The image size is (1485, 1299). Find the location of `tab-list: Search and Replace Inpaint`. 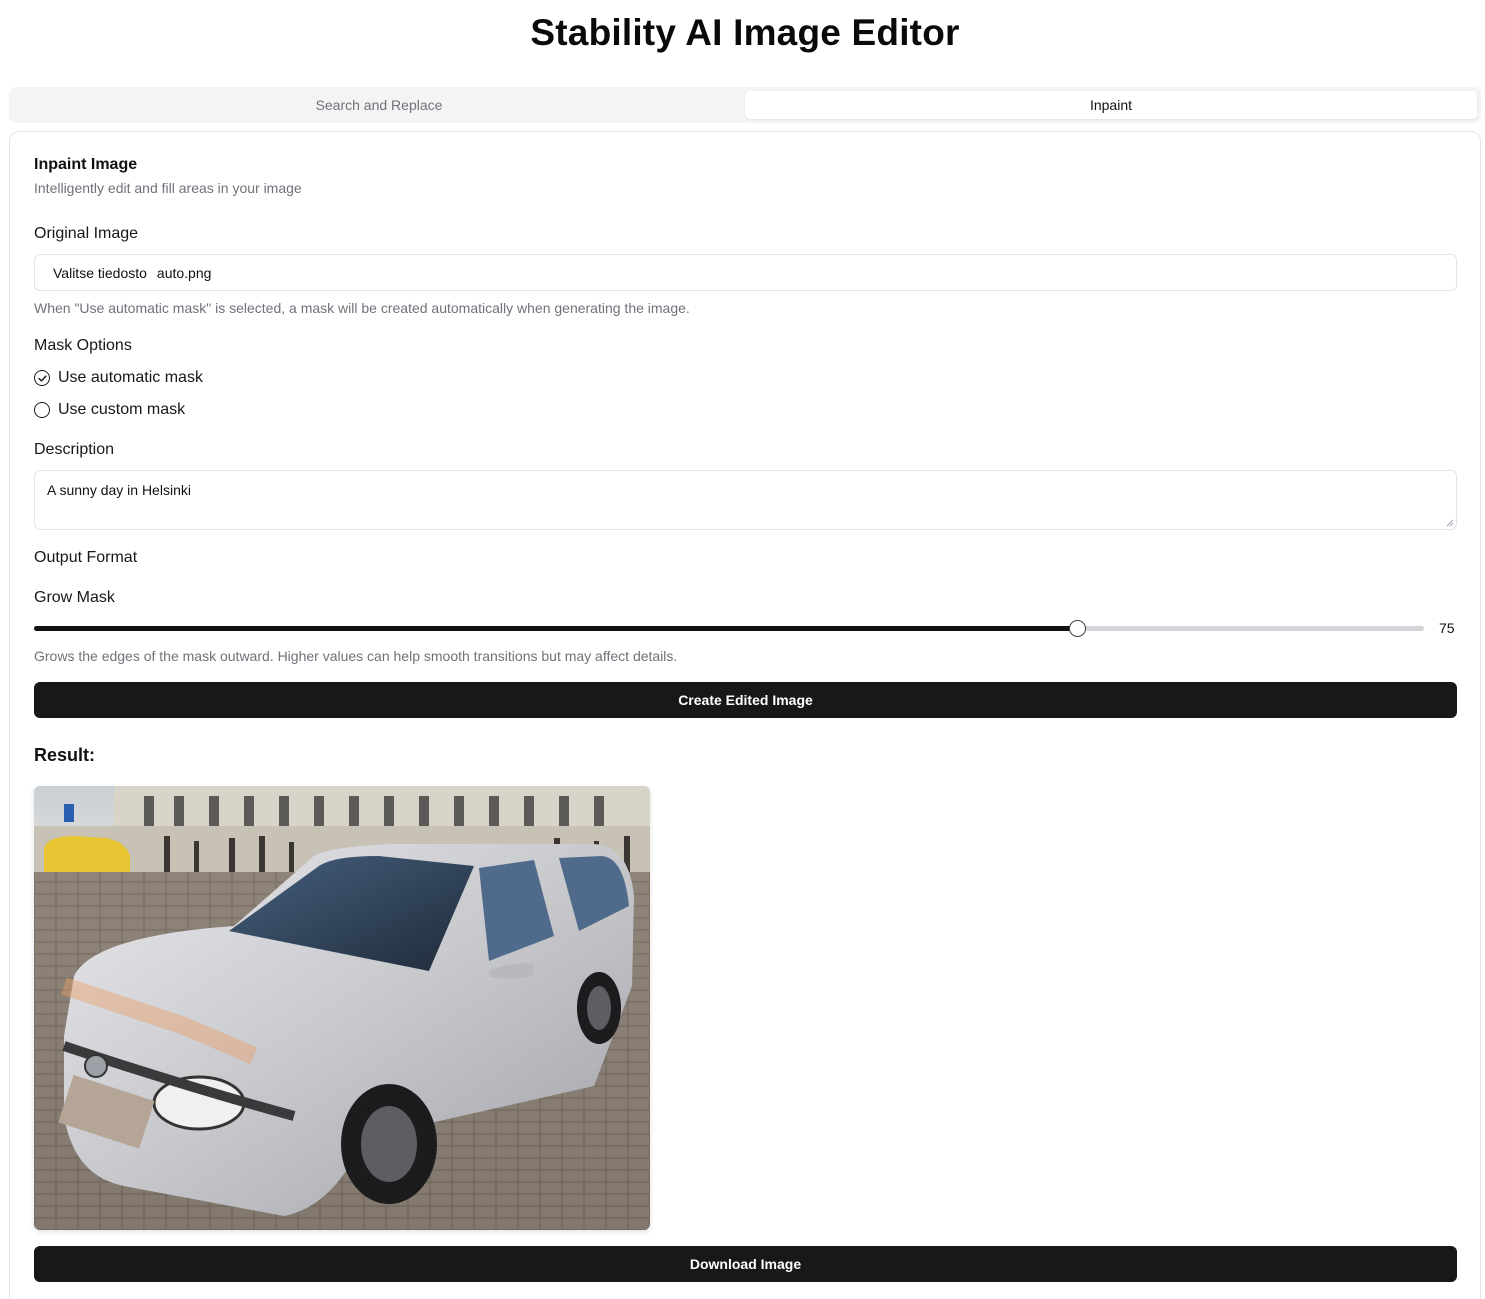

tab-list: Search and Replace Inpaint is located at coordinates (745, 105).